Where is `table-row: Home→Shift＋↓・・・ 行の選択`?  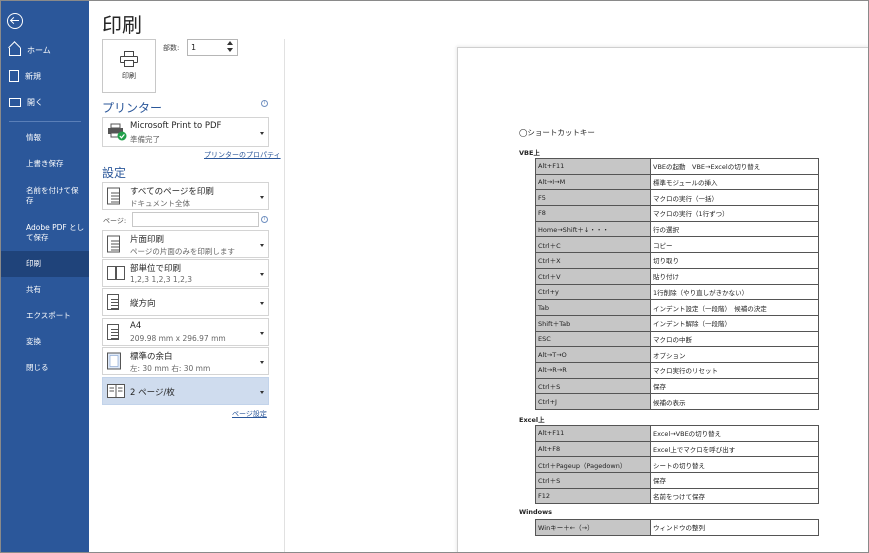 table-row: Home→Shift＋↓・・・ 行の選択 is located at coordinates (677, 229).